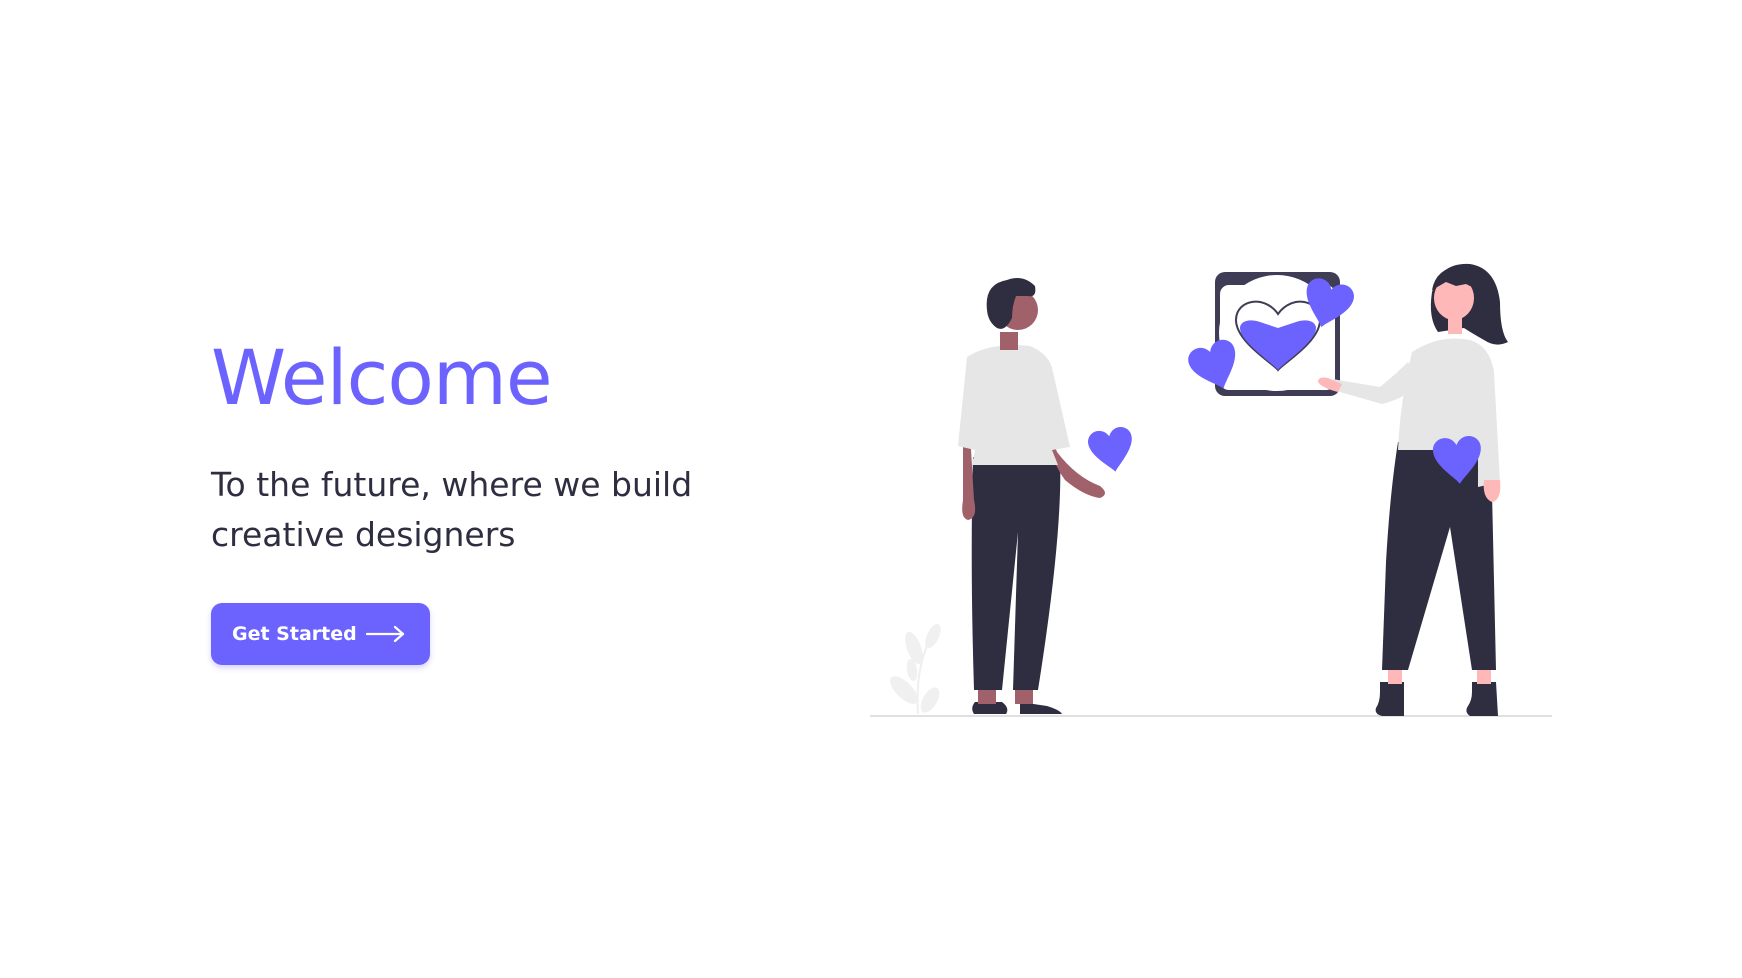  Describe the element at coordinates (382, 377) in the screenshot. I see `hero-title: Welcome` at that location.